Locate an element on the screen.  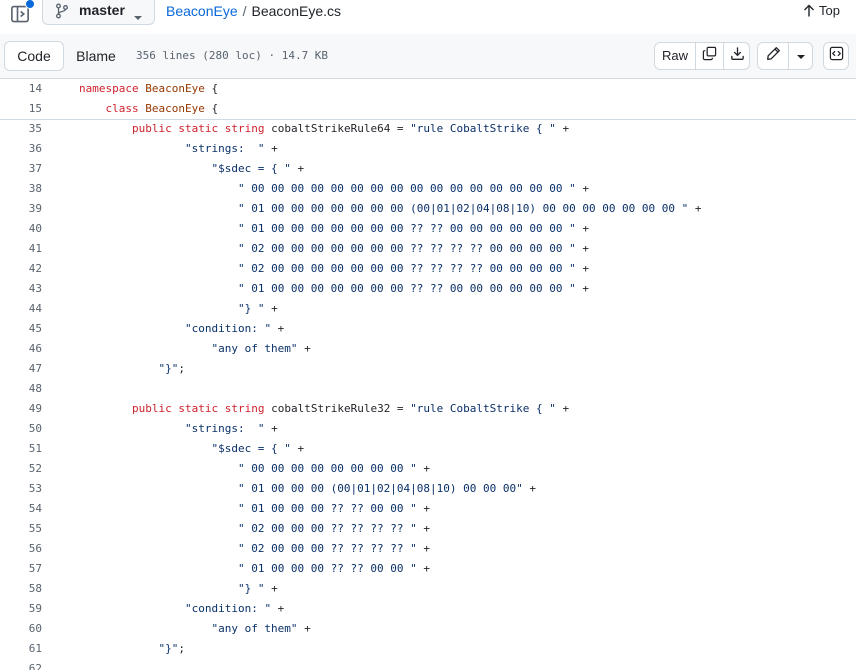
chevron-down-icon is located at coordinates (138, 17).